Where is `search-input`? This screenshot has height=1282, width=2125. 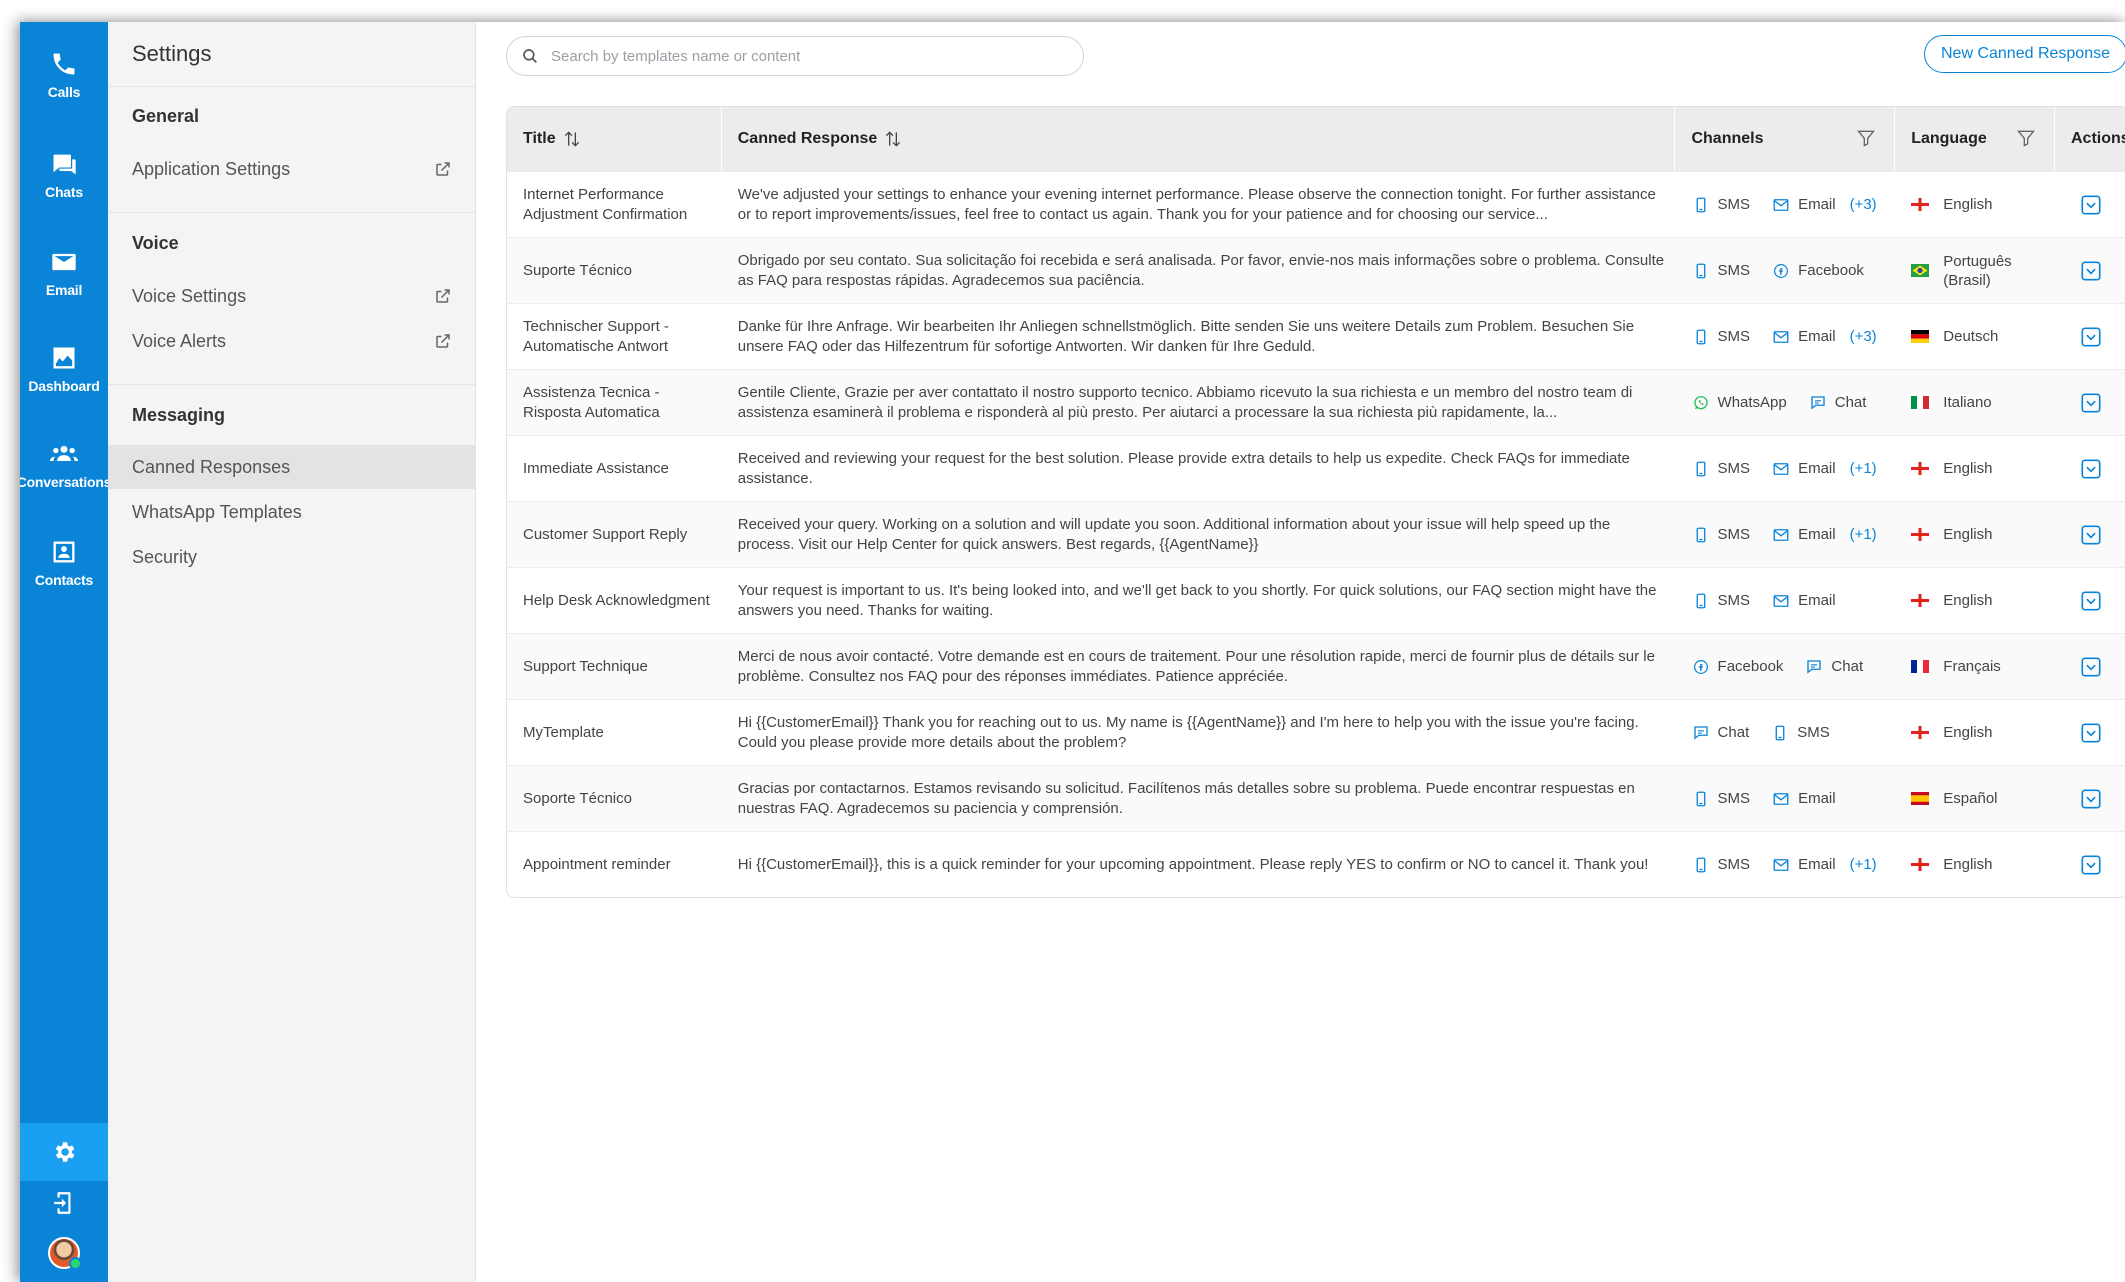
search-input is located at coordinates (811, 56).